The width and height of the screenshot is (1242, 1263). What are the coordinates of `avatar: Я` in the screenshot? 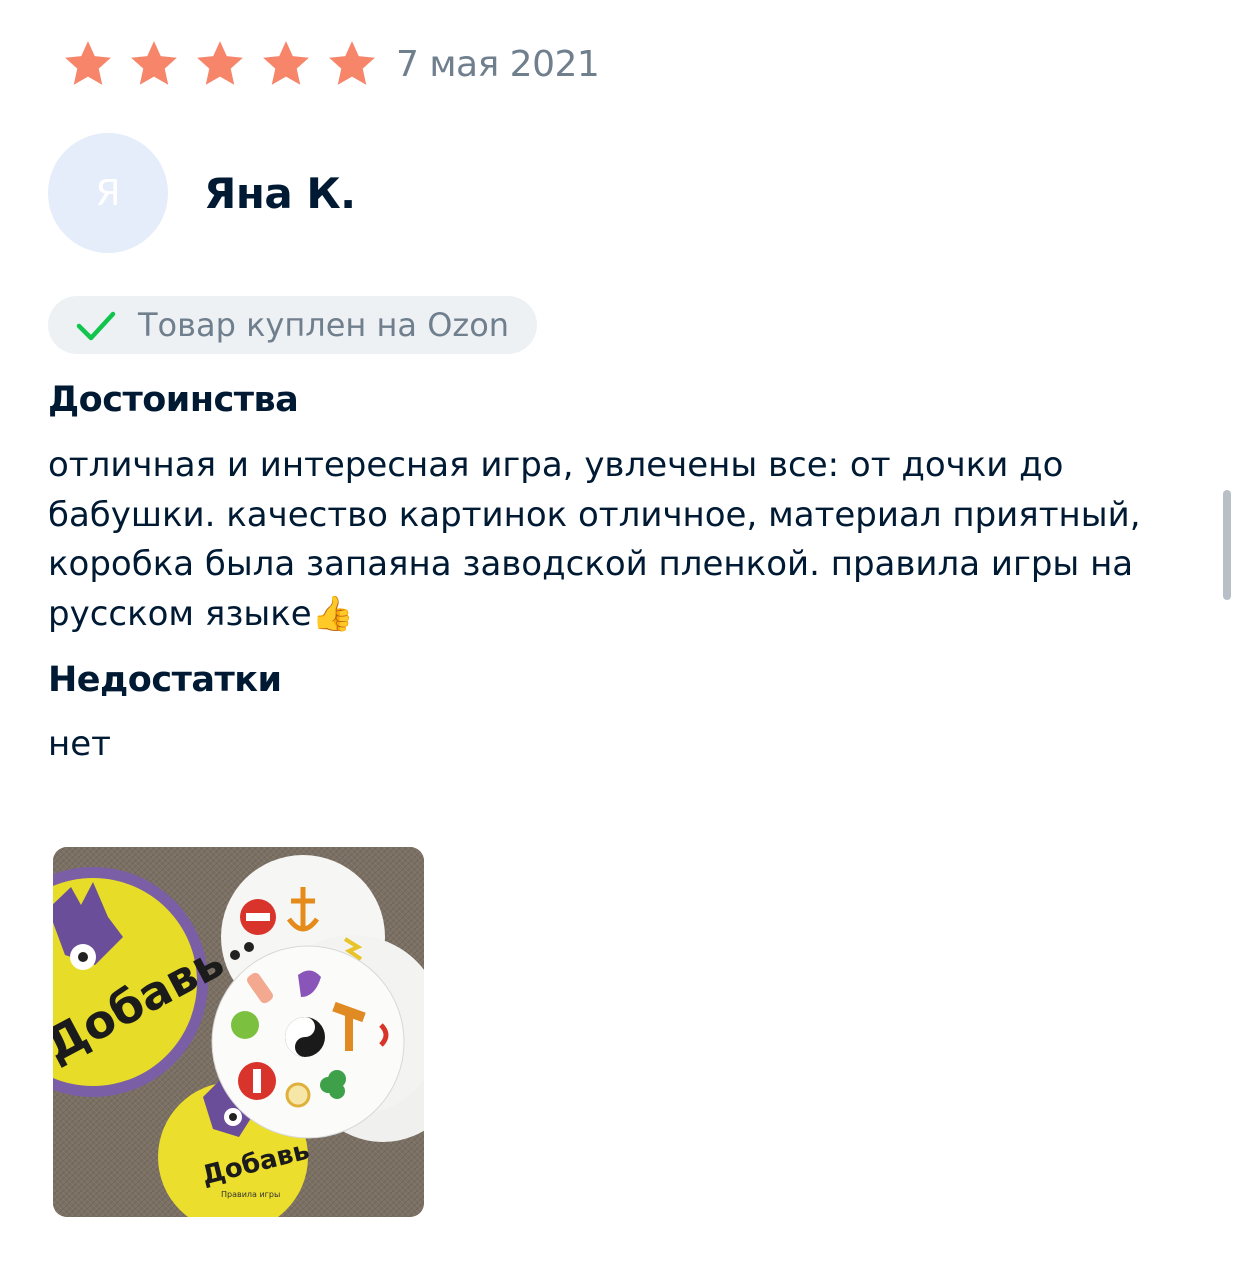 It's located at (108, 193).